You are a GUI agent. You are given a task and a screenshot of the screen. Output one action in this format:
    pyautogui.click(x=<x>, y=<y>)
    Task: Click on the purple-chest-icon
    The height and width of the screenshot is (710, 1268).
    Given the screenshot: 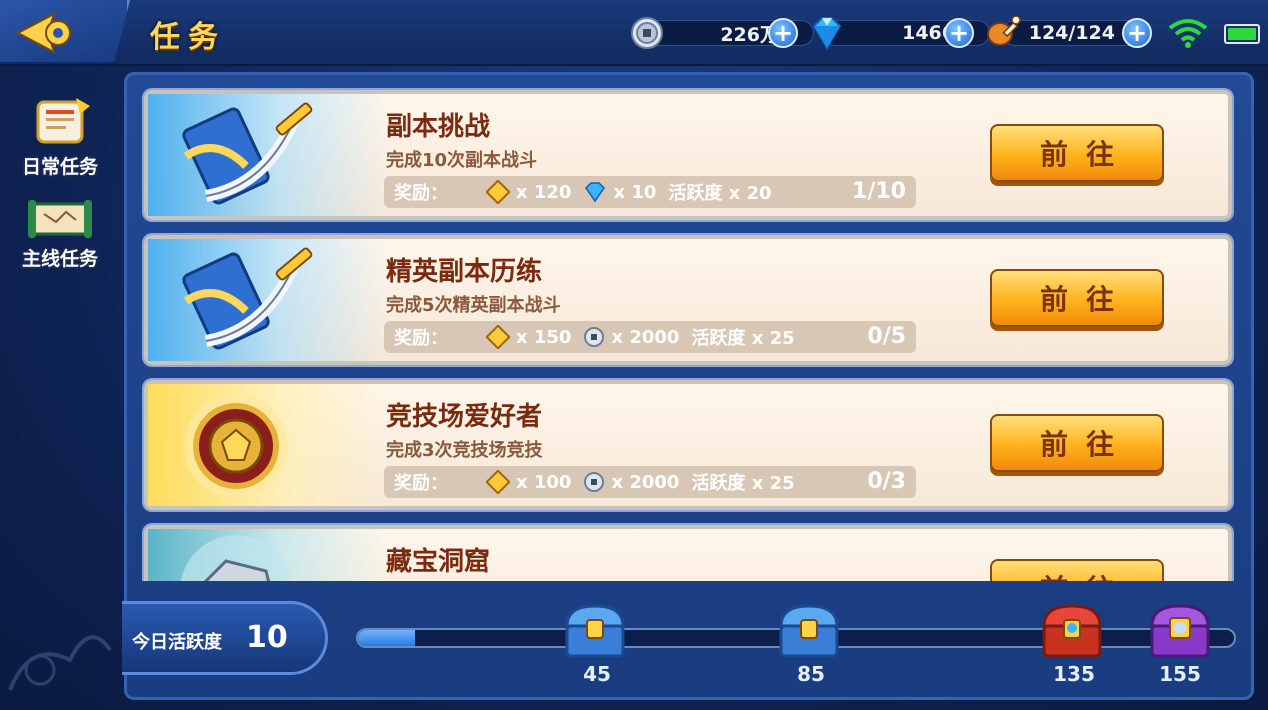 What is the action you would take?
    pyautogui.click(x=1180, y=631)
    